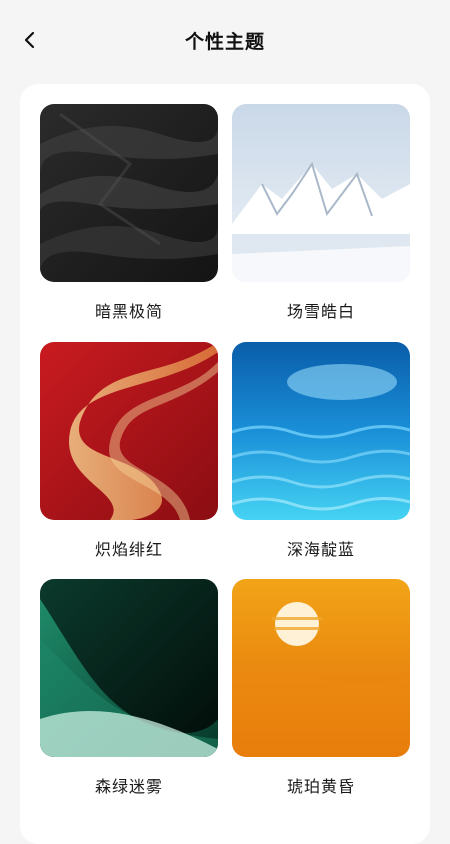  I want to click on theme-thumbnail-fiery-red, so click(129, 431).